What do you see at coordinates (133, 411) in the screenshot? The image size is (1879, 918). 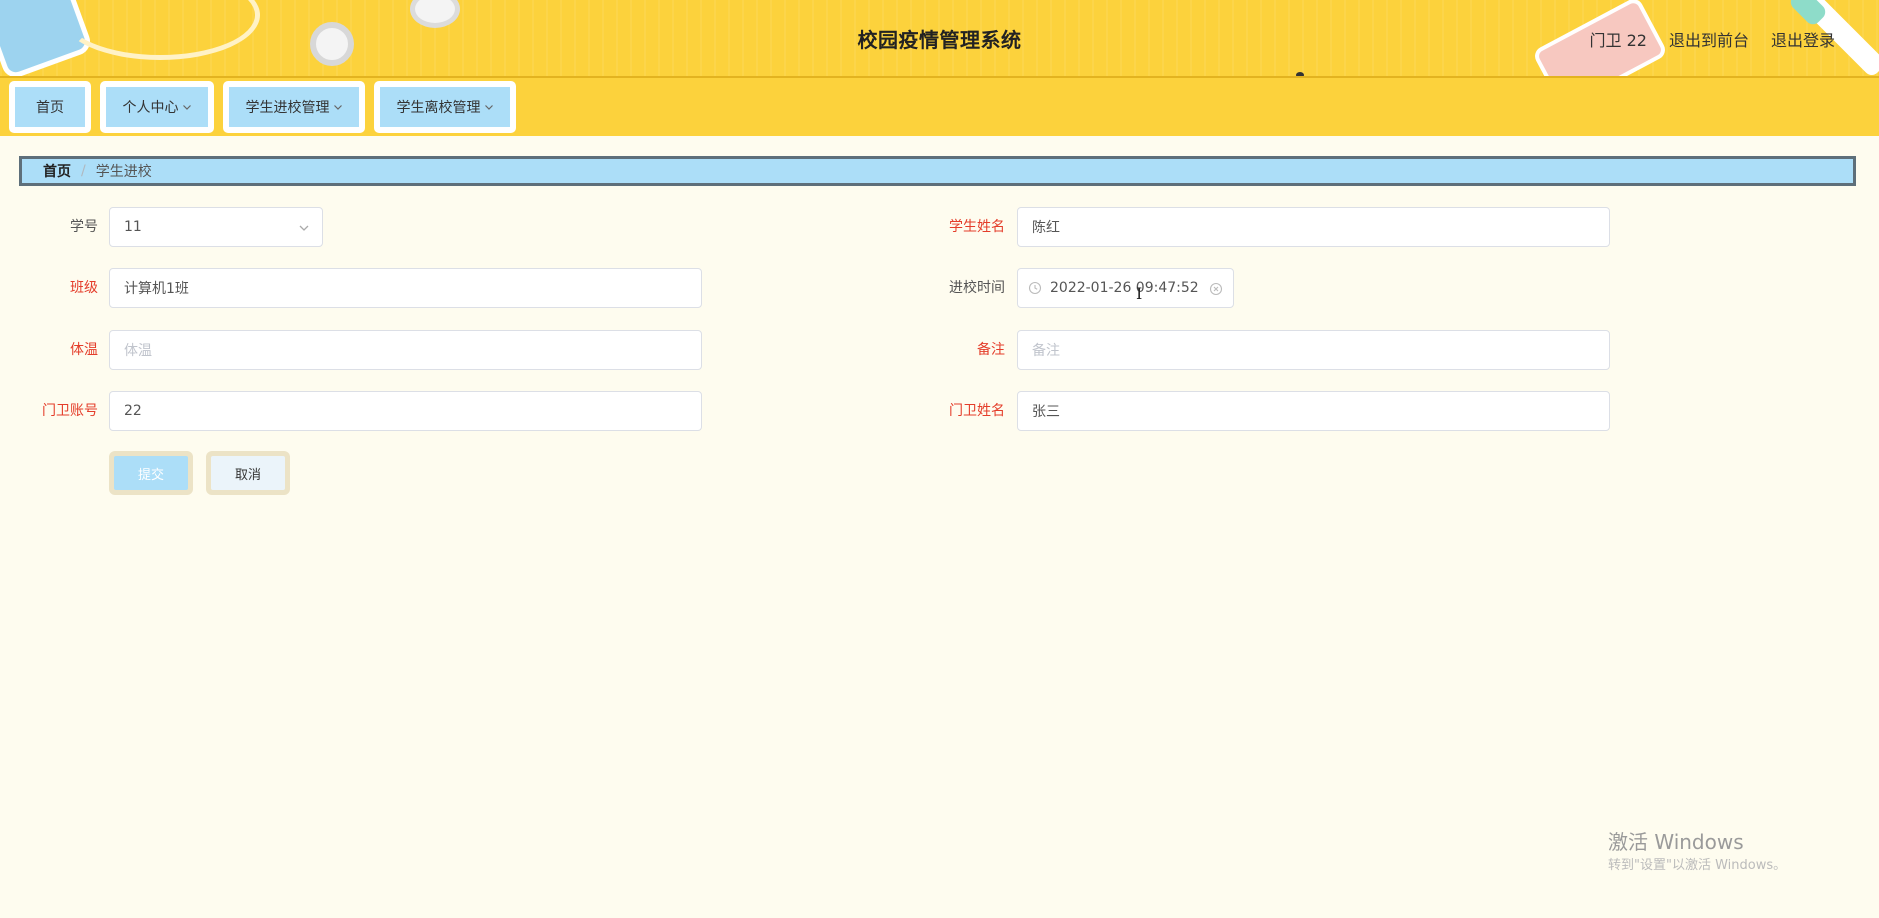 I see `guard-account-value: 22` at bounding box center [133, 411].